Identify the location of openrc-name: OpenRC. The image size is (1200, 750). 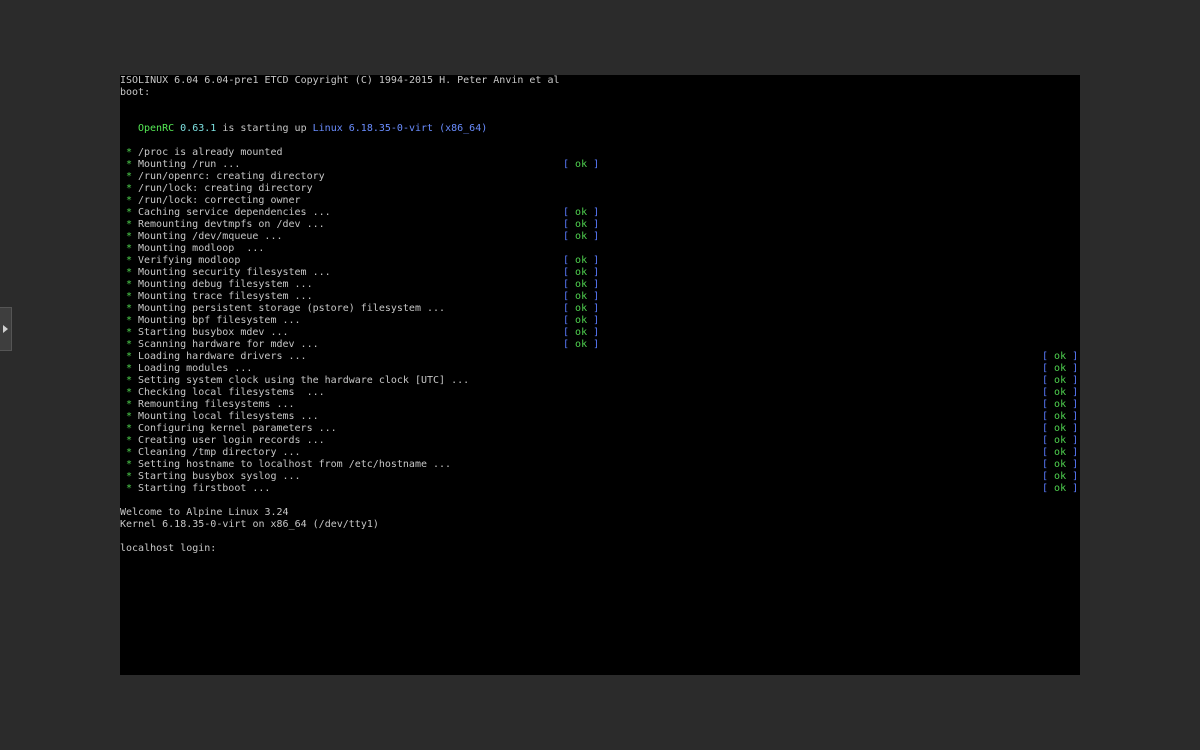
(156, 128).